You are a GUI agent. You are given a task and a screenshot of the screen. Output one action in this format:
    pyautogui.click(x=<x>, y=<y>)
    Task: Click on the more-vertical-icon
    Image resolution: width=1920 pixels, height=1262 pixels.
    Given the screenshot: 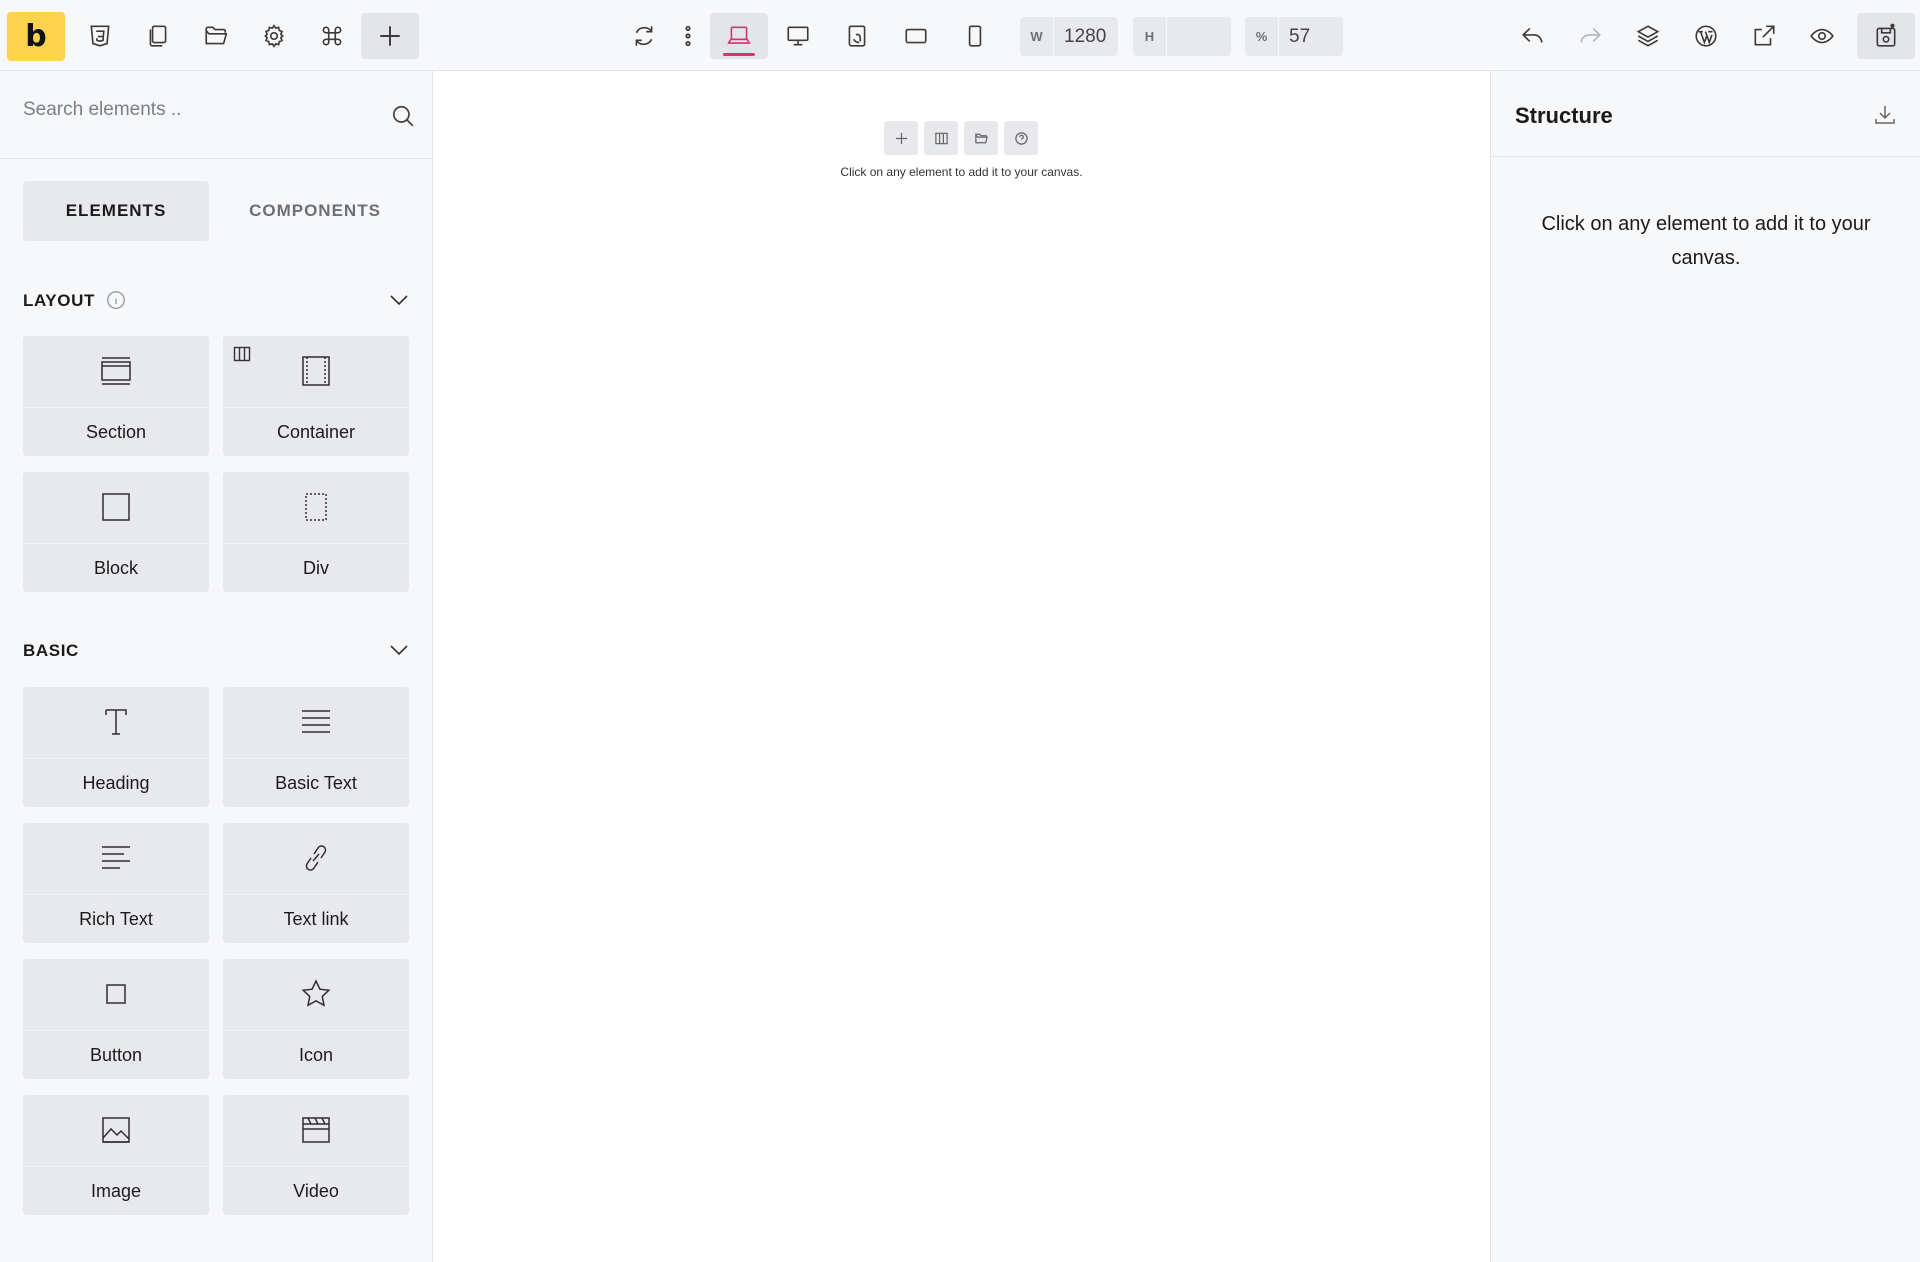 What is the action you would take?
    pyautogui.click(x=688, y=36)
    